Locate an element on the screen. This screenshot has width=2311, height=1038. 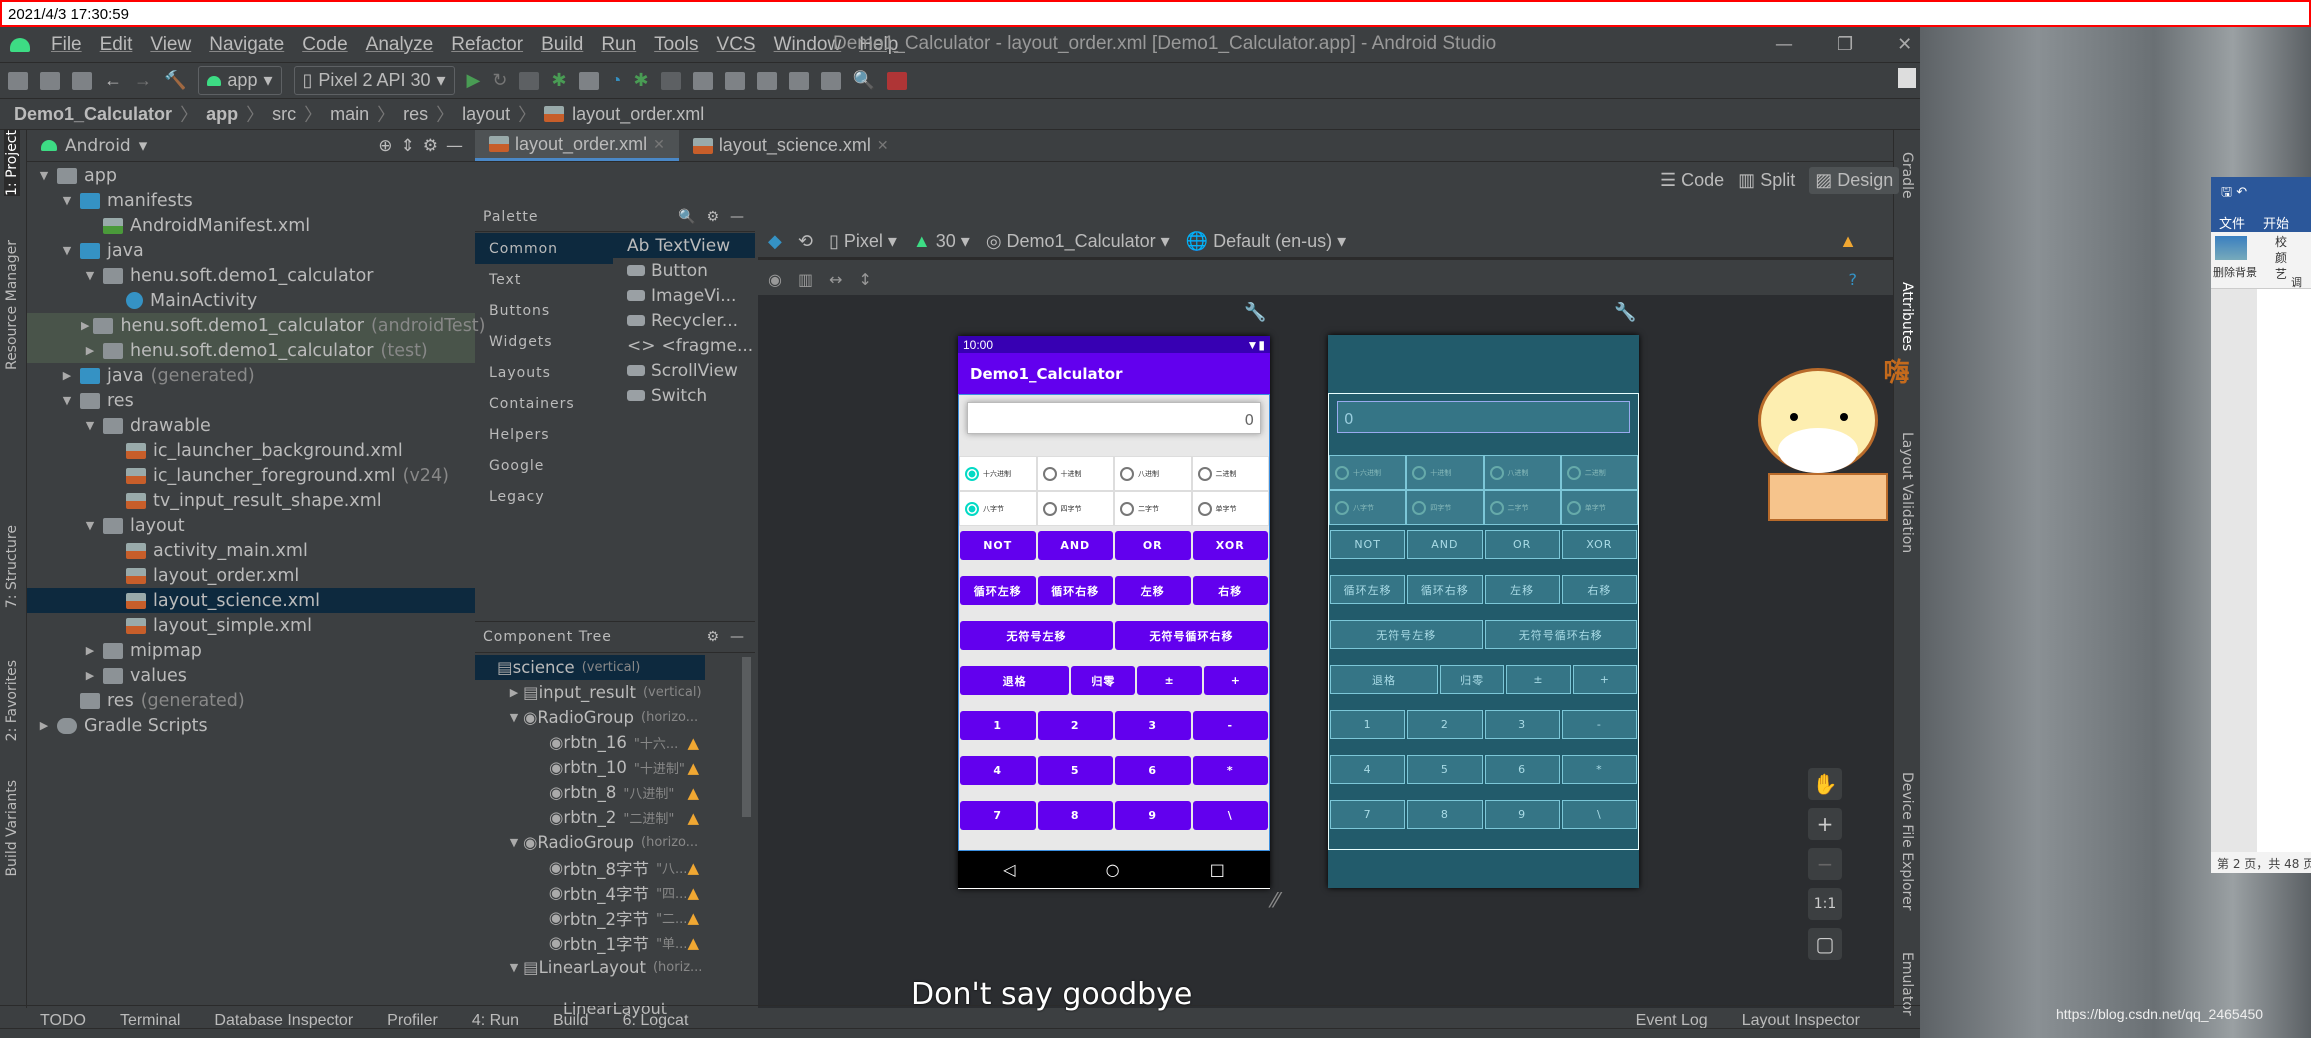
device-select: ▯ Pixel 2 API 30 ▾ is located at coordinates (374, 80).